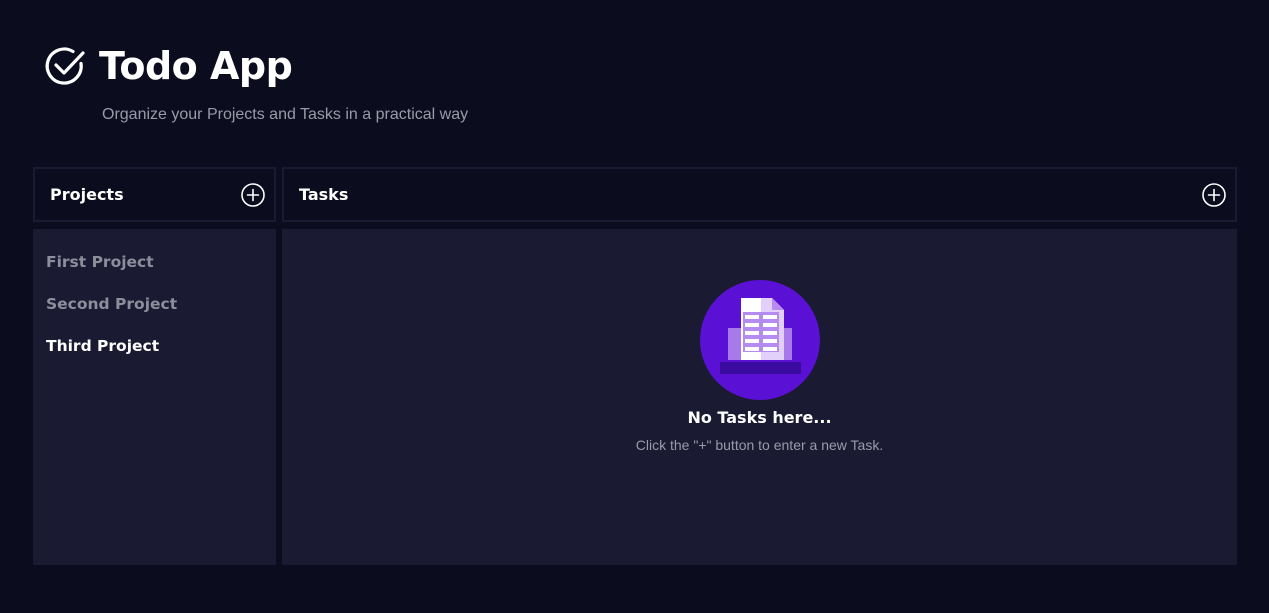  Describe the element at coordinates (759, 194) in the screenshot. I see `tasks-header: Tasks` at that location.